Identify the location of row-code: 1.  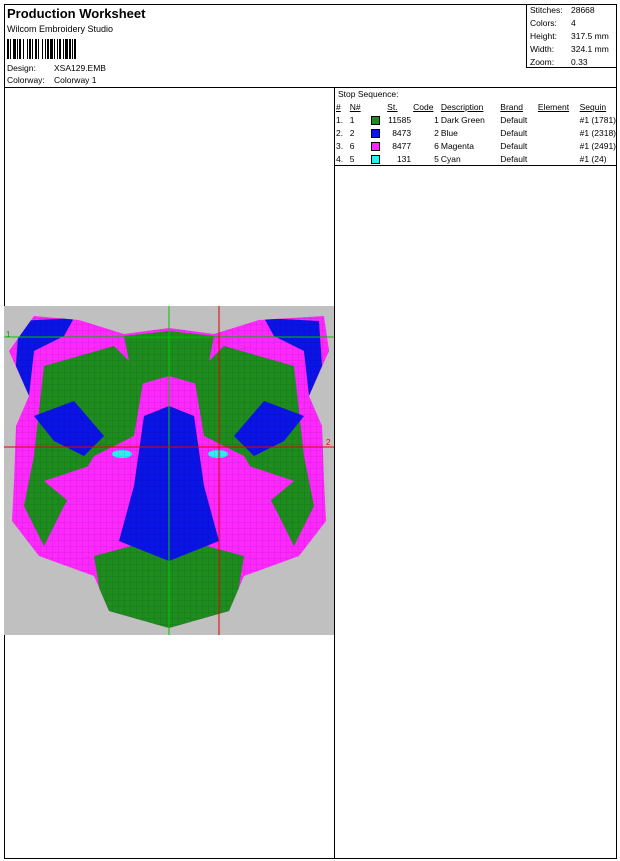
(436, 119).